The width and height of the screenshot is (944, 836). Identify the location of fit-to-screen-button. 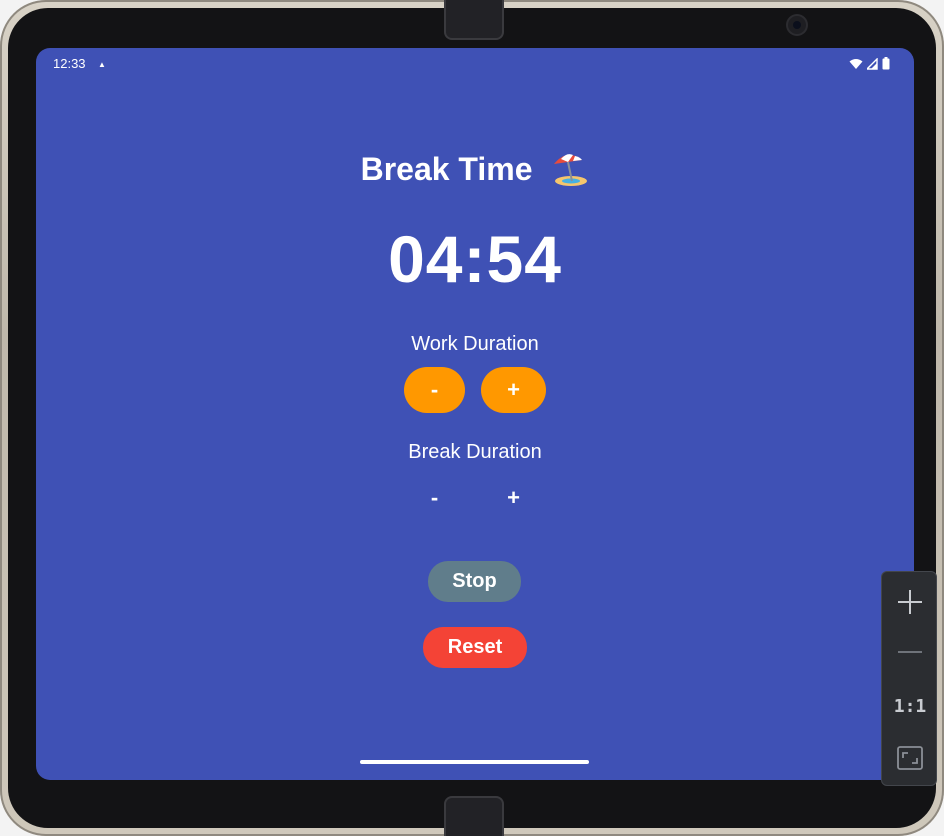
(910, 758).